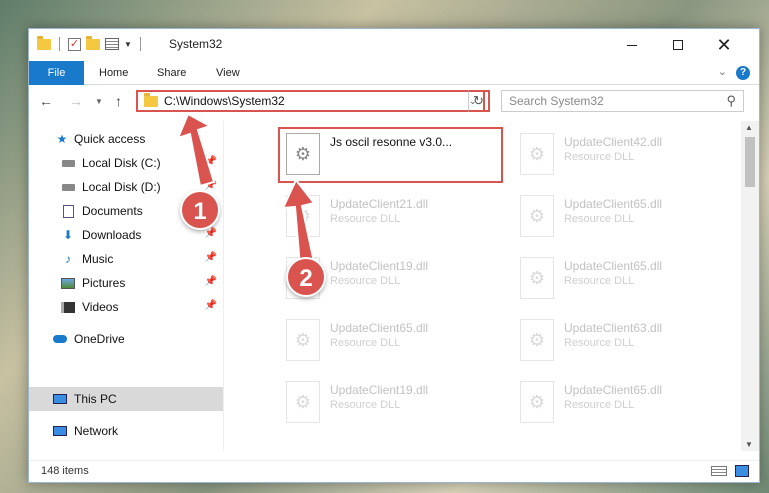 This screenshot has width=769, height=493. I want to click on help-icon: ?, so click(743, 73).